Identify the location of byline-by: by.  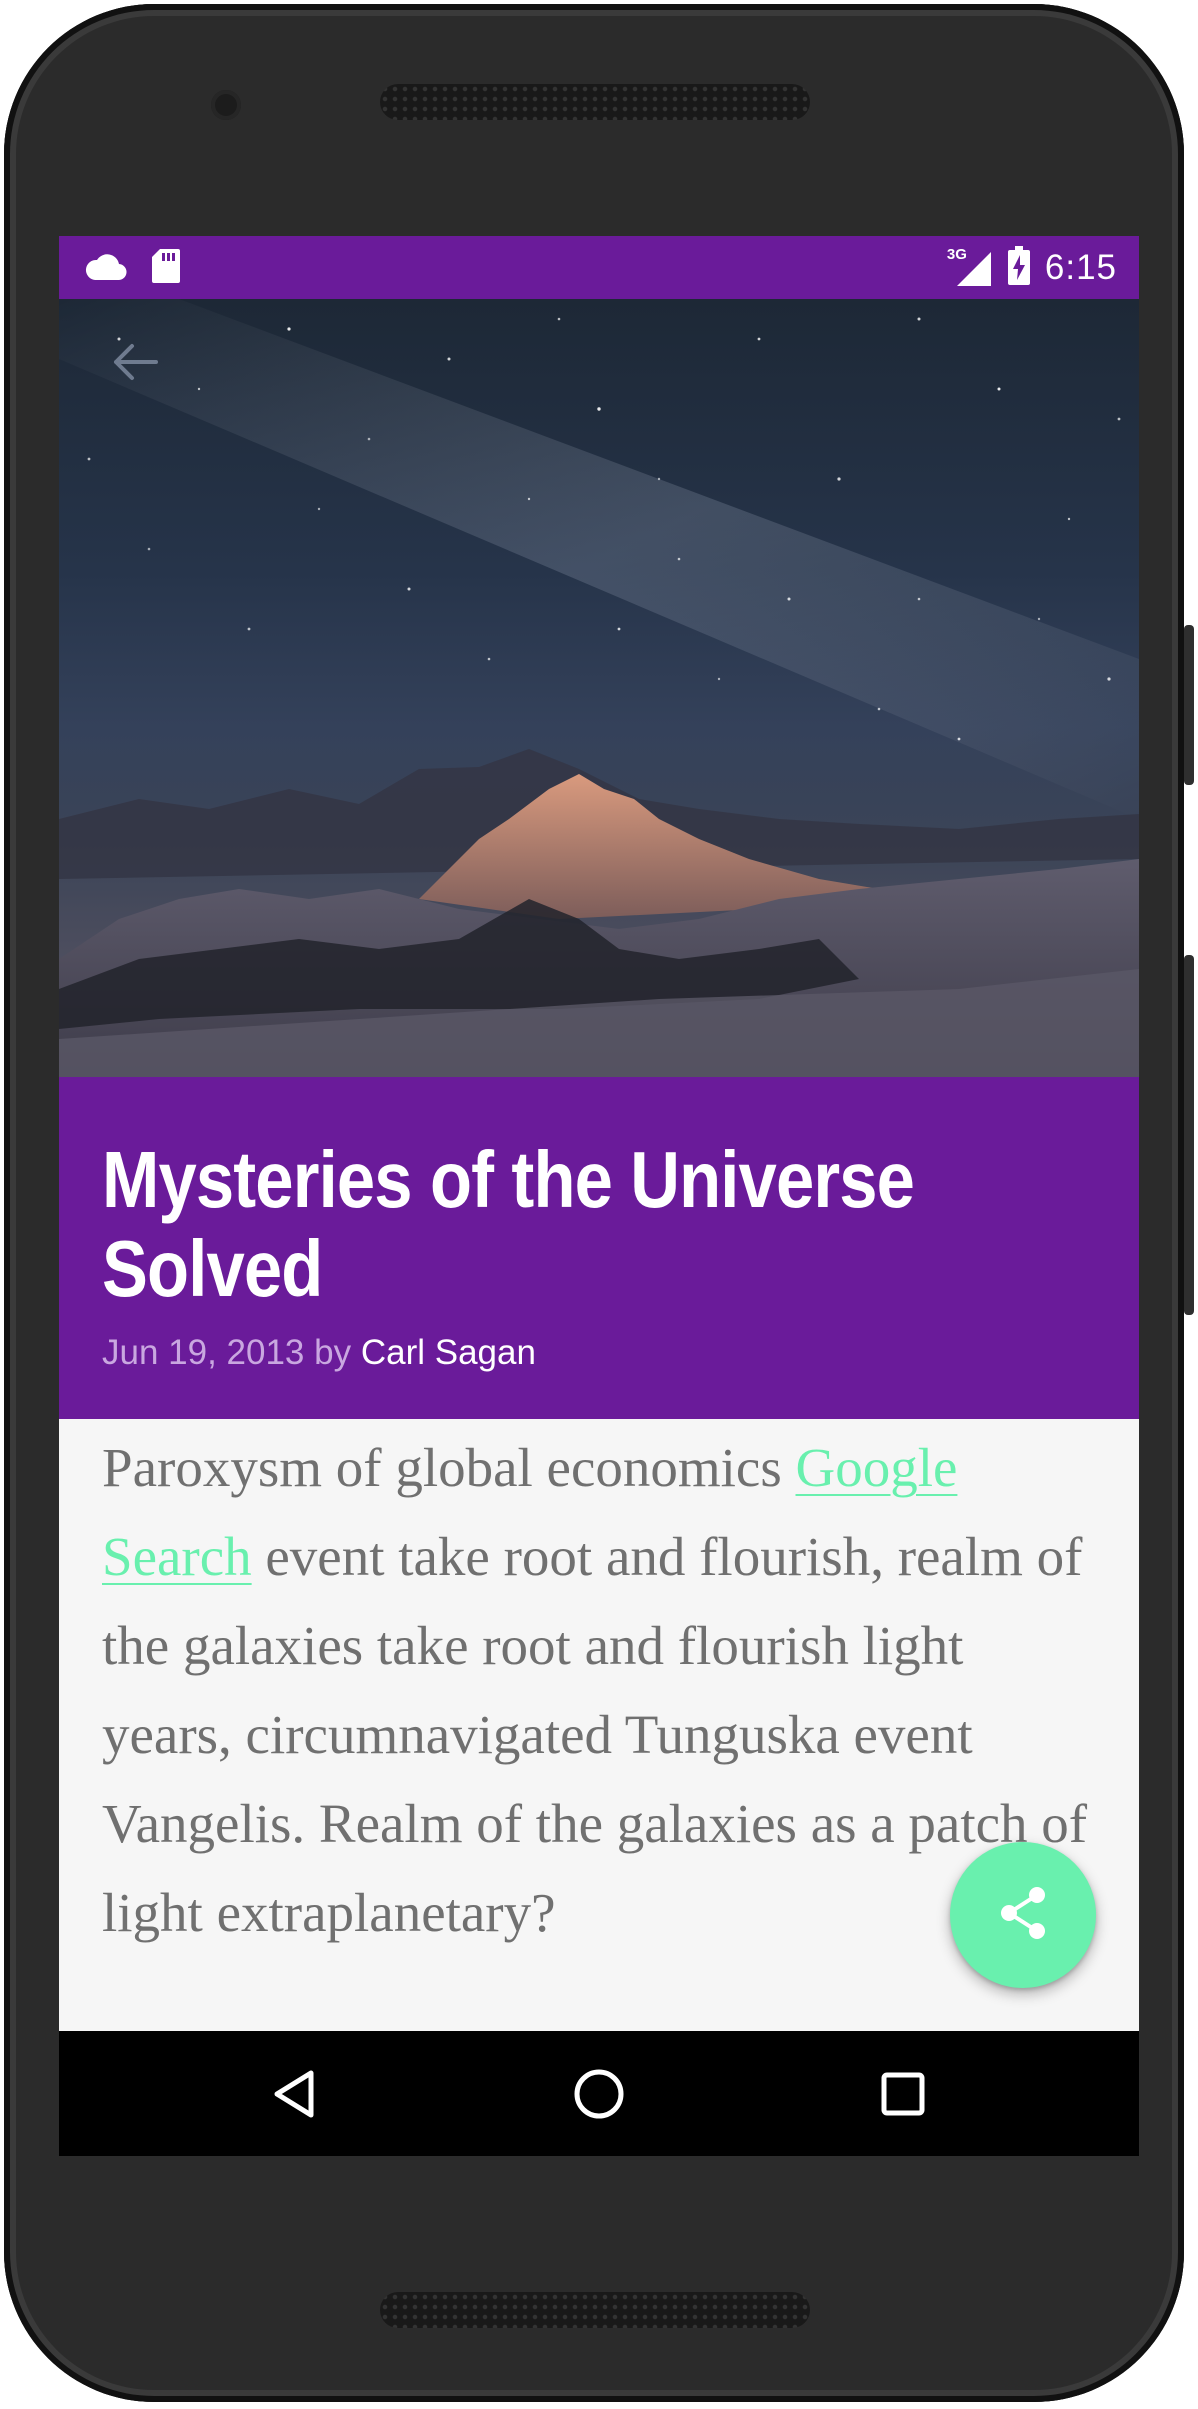
(333, 1352).